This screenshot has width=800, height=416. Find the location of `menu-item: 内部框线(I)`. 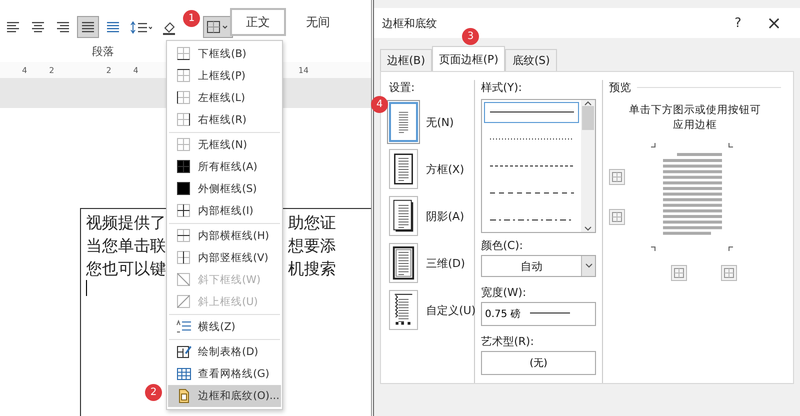

menu-item: 内部框线(I) is located at coordinates (224, 211).